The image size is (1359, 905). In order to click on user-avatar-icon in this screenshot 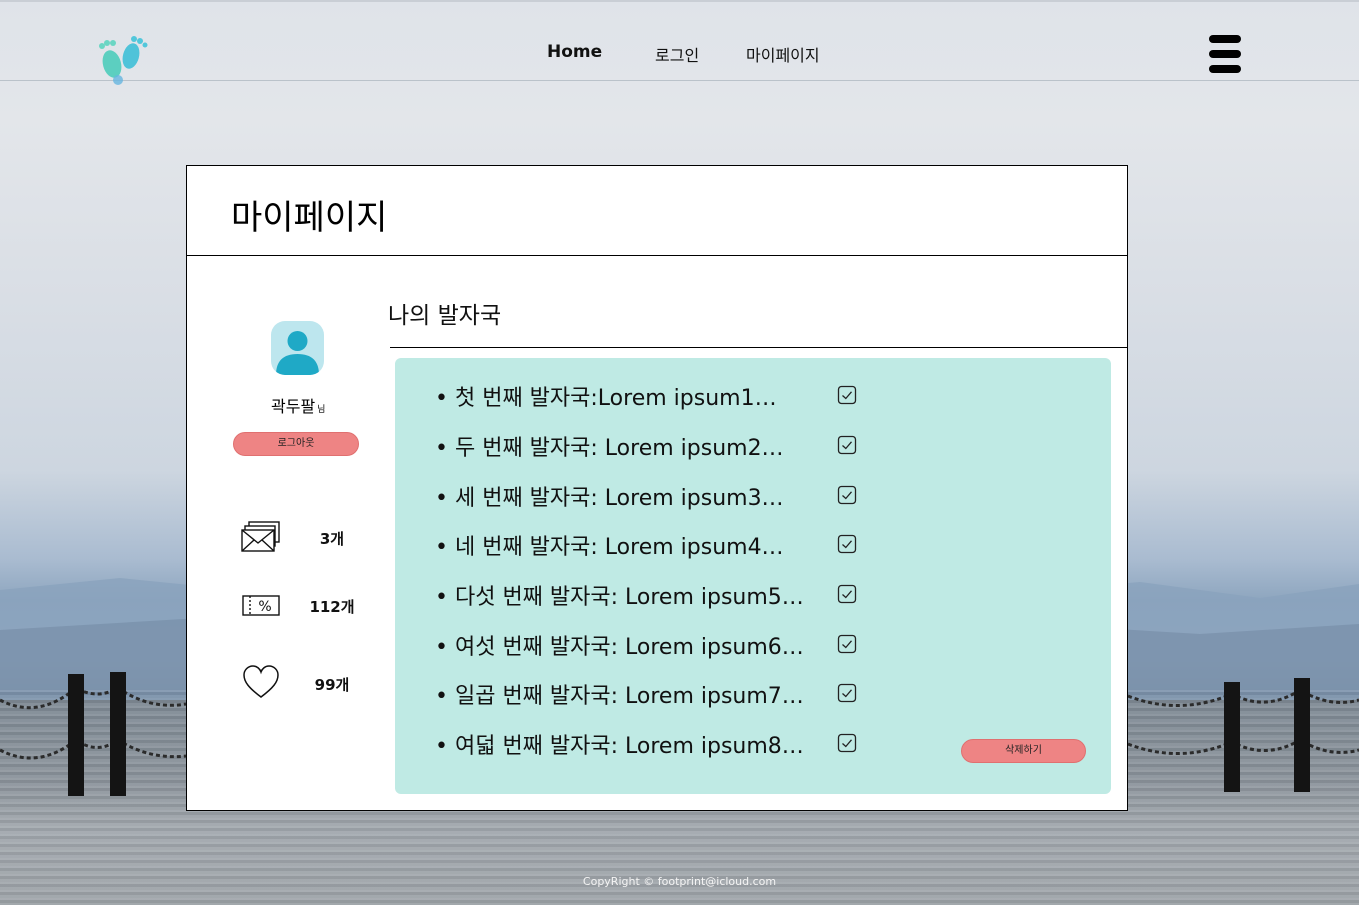, I will do `click(297, 353)`.